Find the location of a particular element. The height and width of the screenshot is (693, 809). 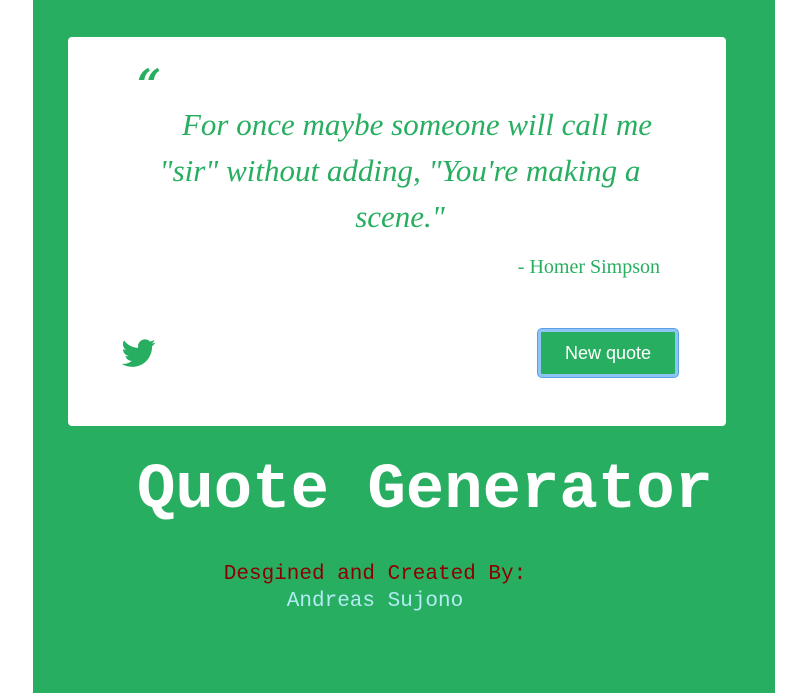

credits: Desgined and Created By: Andreas Sujono is located at coordinates (404, 588).